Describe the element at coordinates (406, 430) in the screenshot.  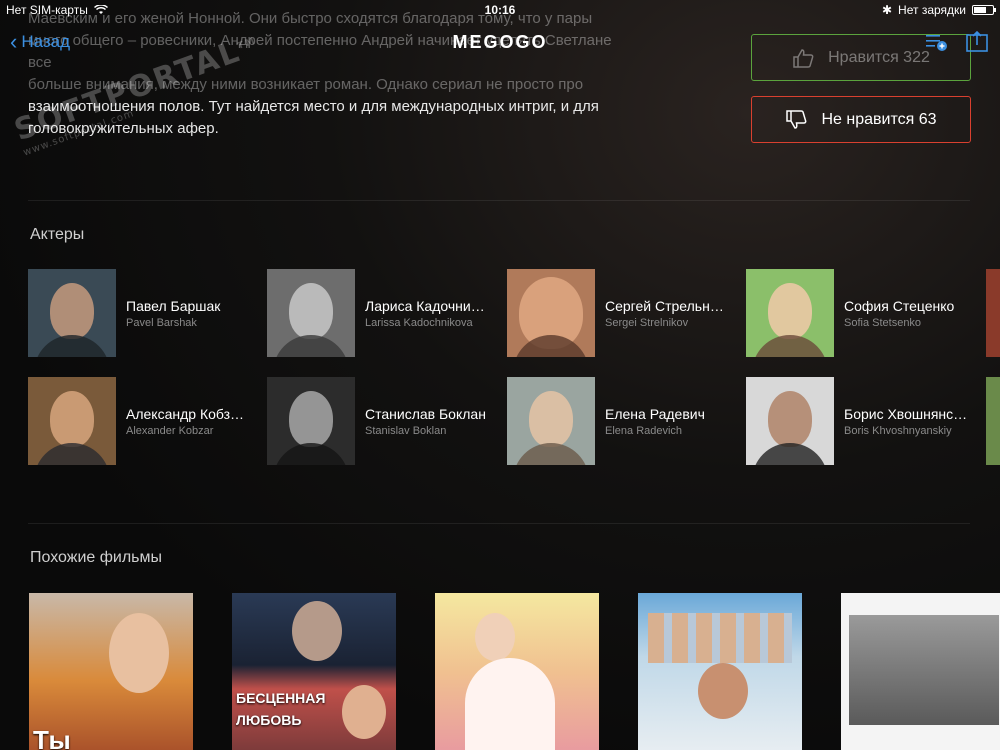
I see `actor-latin-name: Stanislav Boklan` at that location.